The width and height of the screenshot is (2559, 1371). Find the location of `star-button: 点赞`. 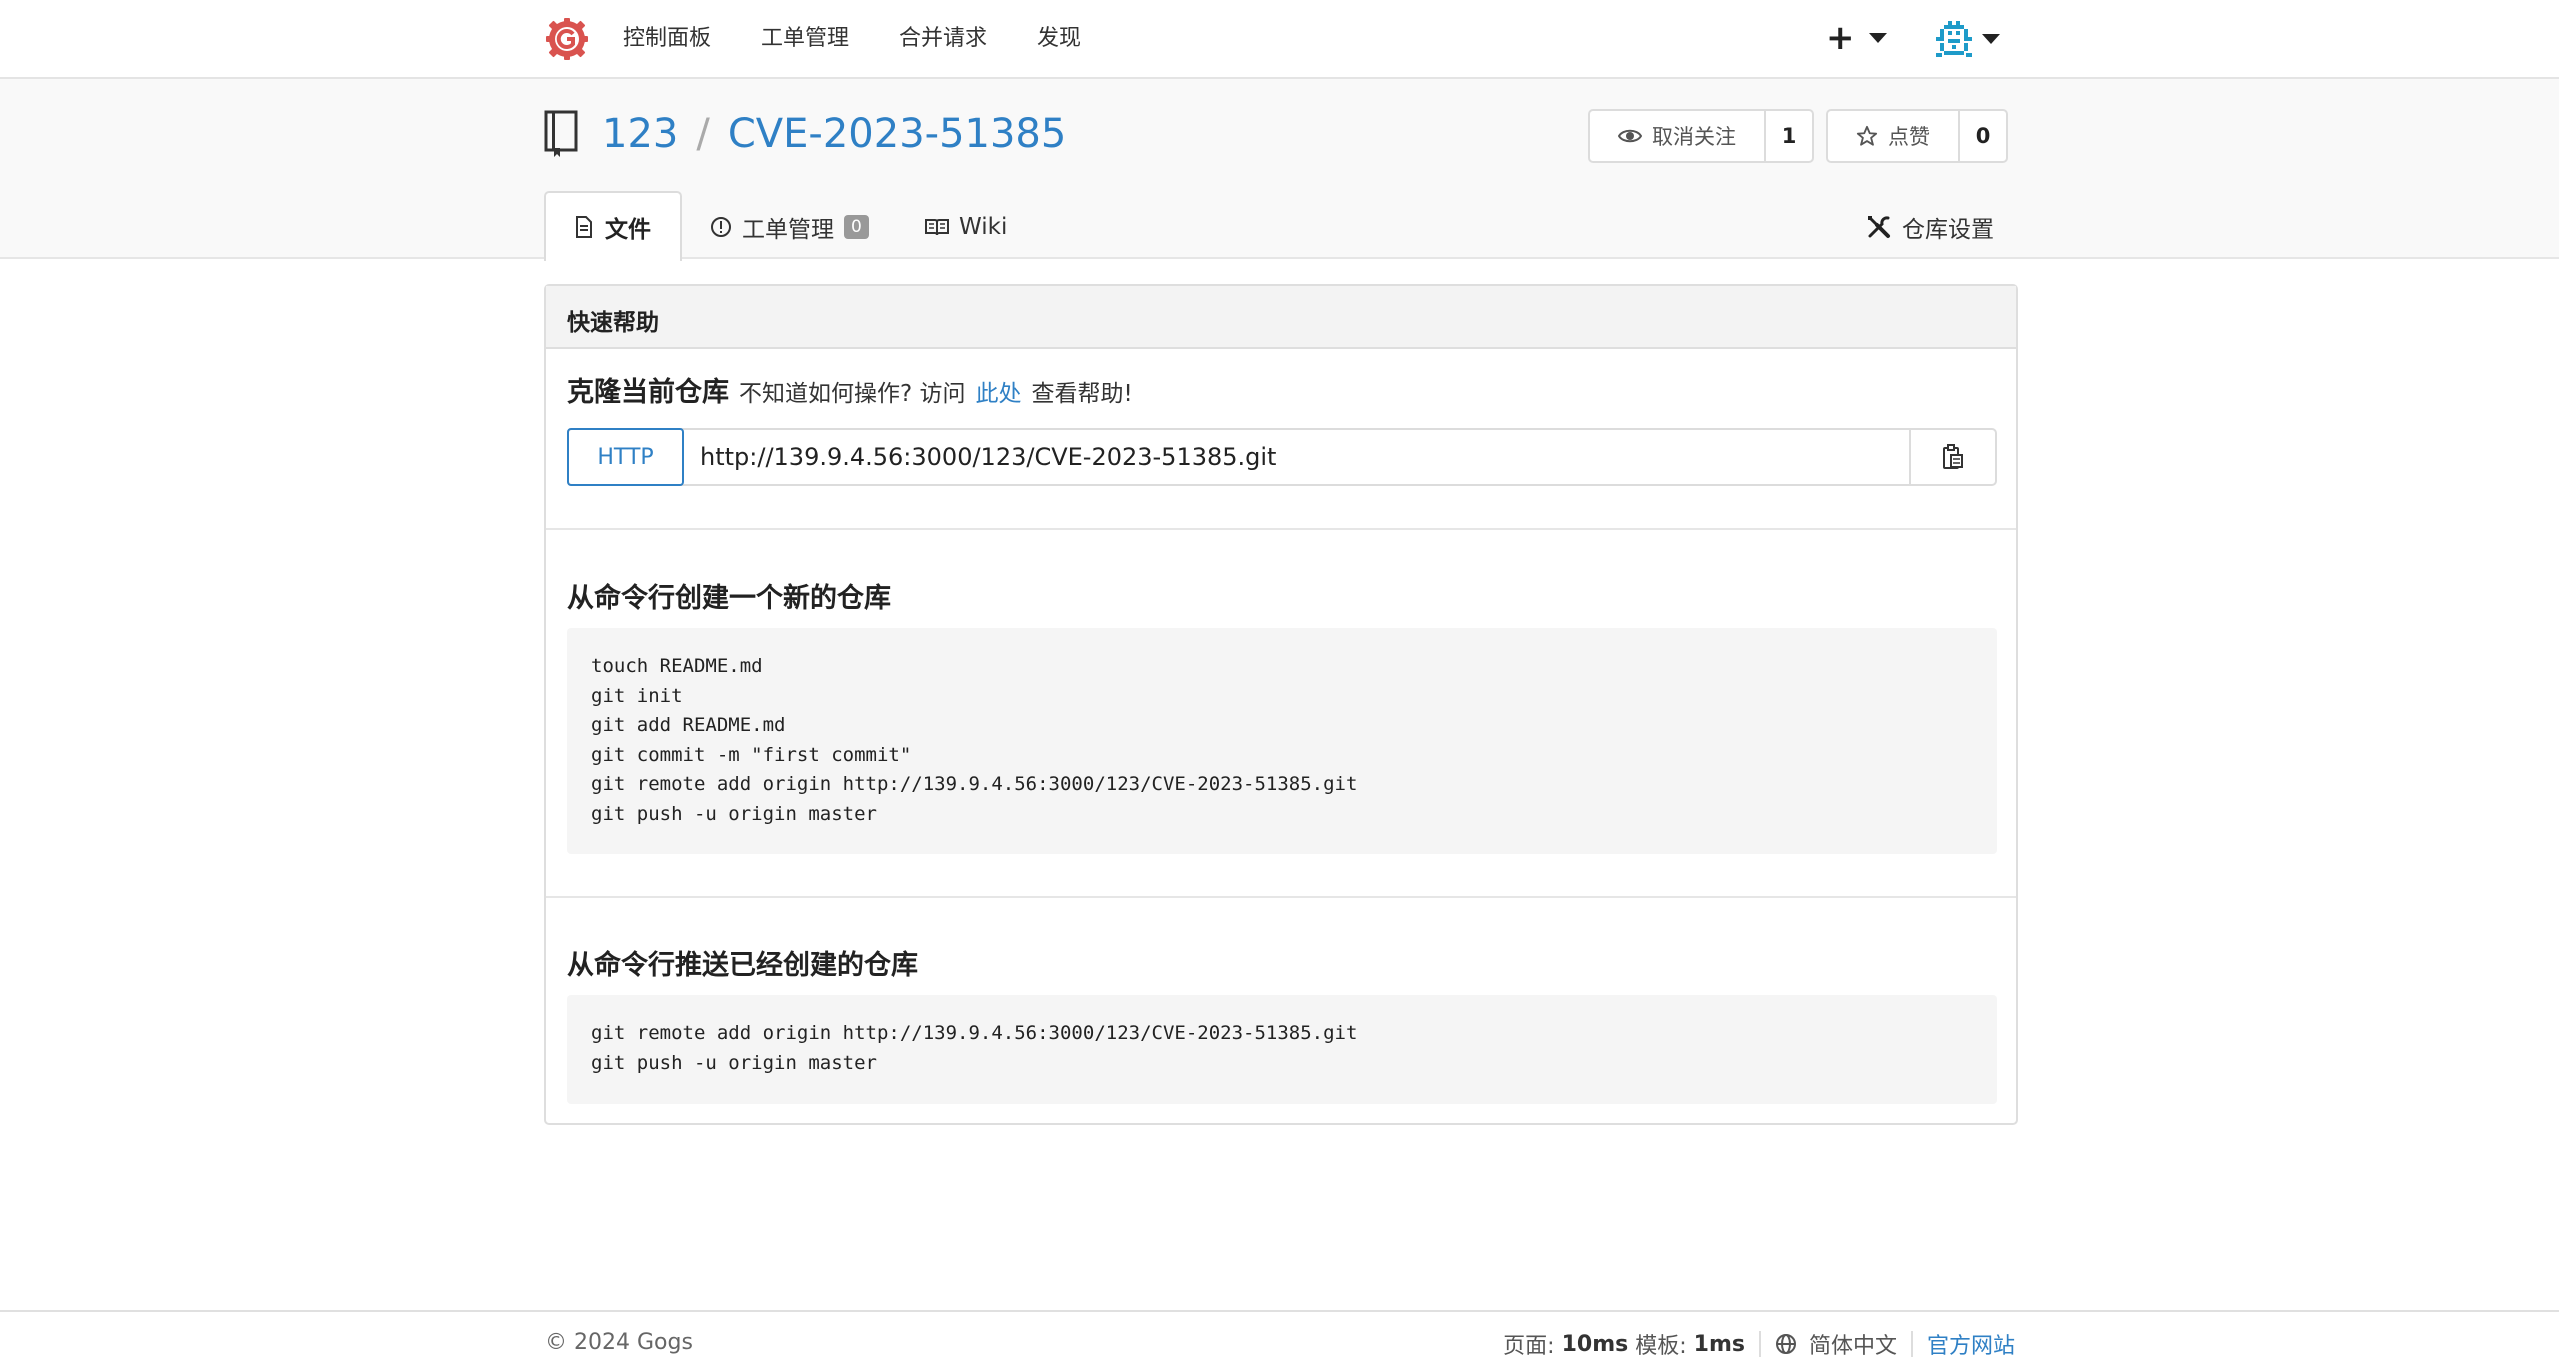

star-button: 点赞 is located at coordinates (1894, 136).